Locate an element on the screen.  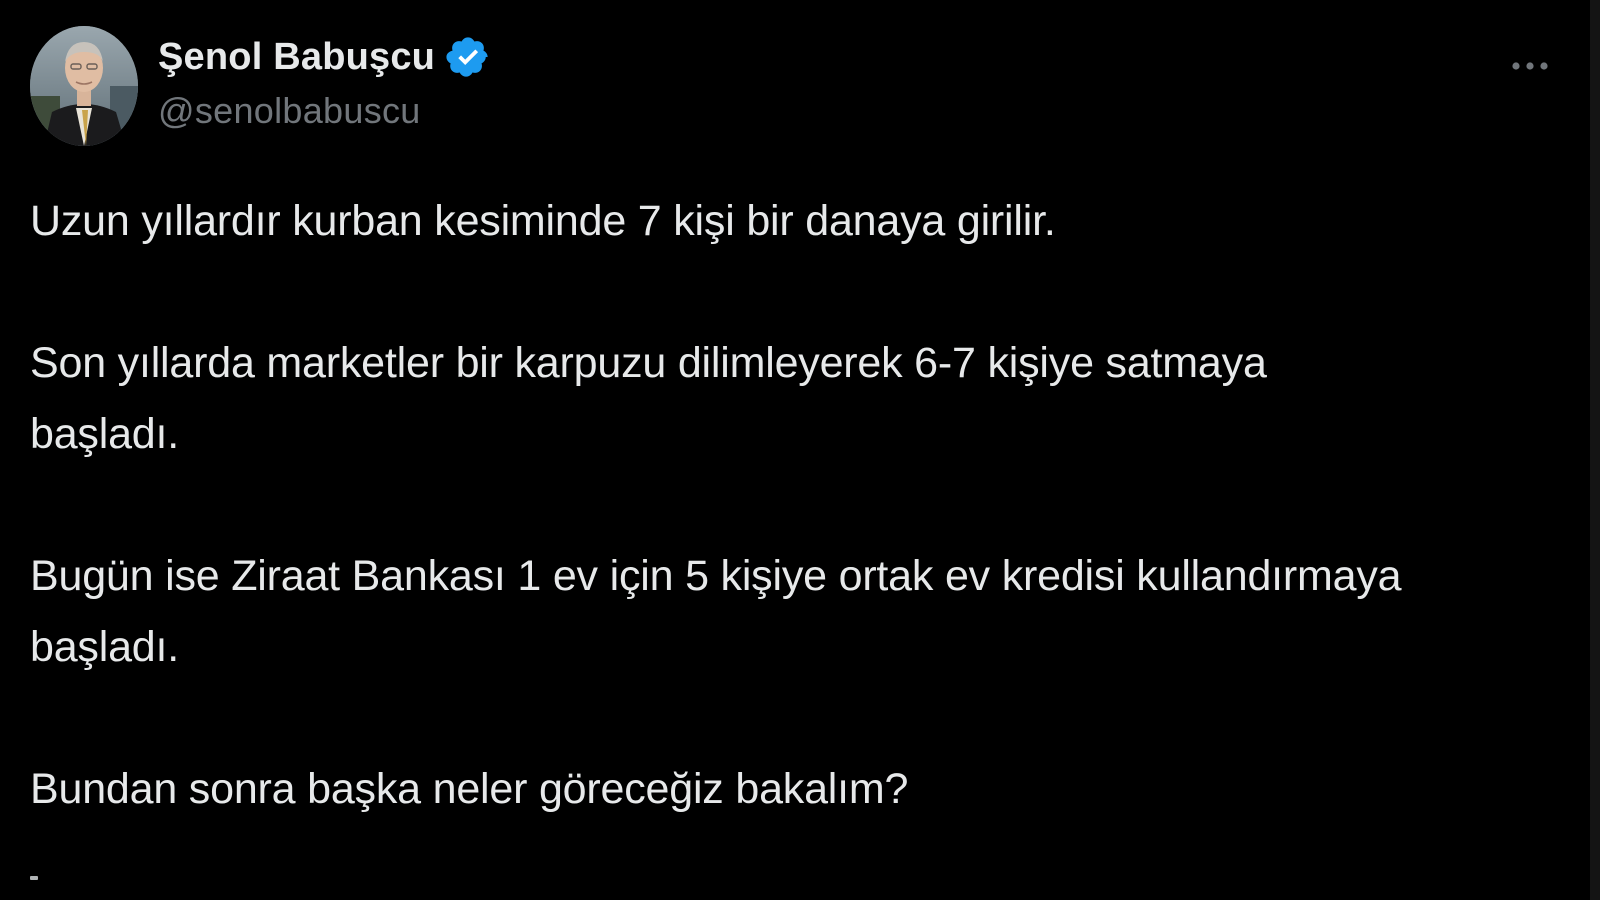
author-names: Şenol Babuşcu @senolbabuscu is located at coordinates (324, 82).